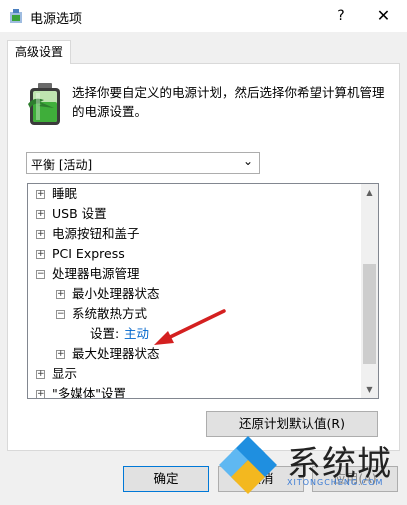  What do you see at coordinates (89, 392) in the screenshot?
I see `tree-item-label: "多媒体"设置` at bounding box center [89, 392].